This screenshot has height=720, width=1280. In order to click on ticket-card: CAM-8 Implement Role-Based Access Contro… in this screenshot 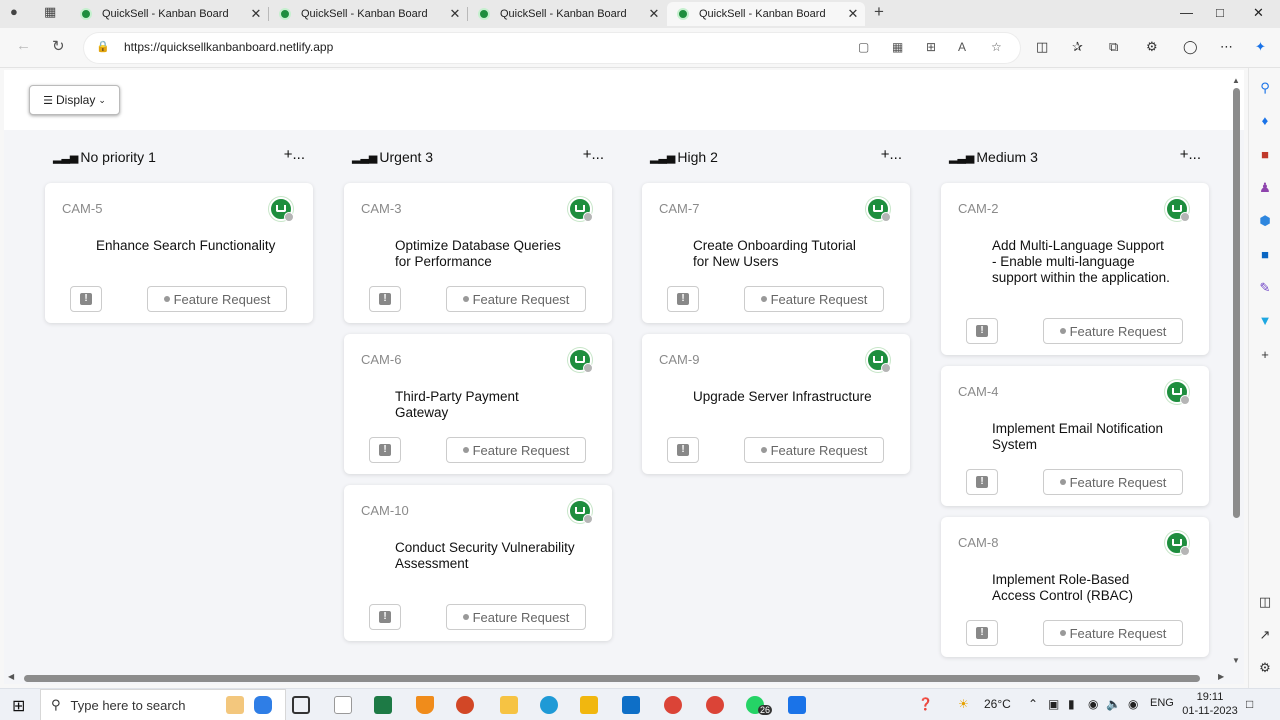, I will do `click(1075, 587)`.